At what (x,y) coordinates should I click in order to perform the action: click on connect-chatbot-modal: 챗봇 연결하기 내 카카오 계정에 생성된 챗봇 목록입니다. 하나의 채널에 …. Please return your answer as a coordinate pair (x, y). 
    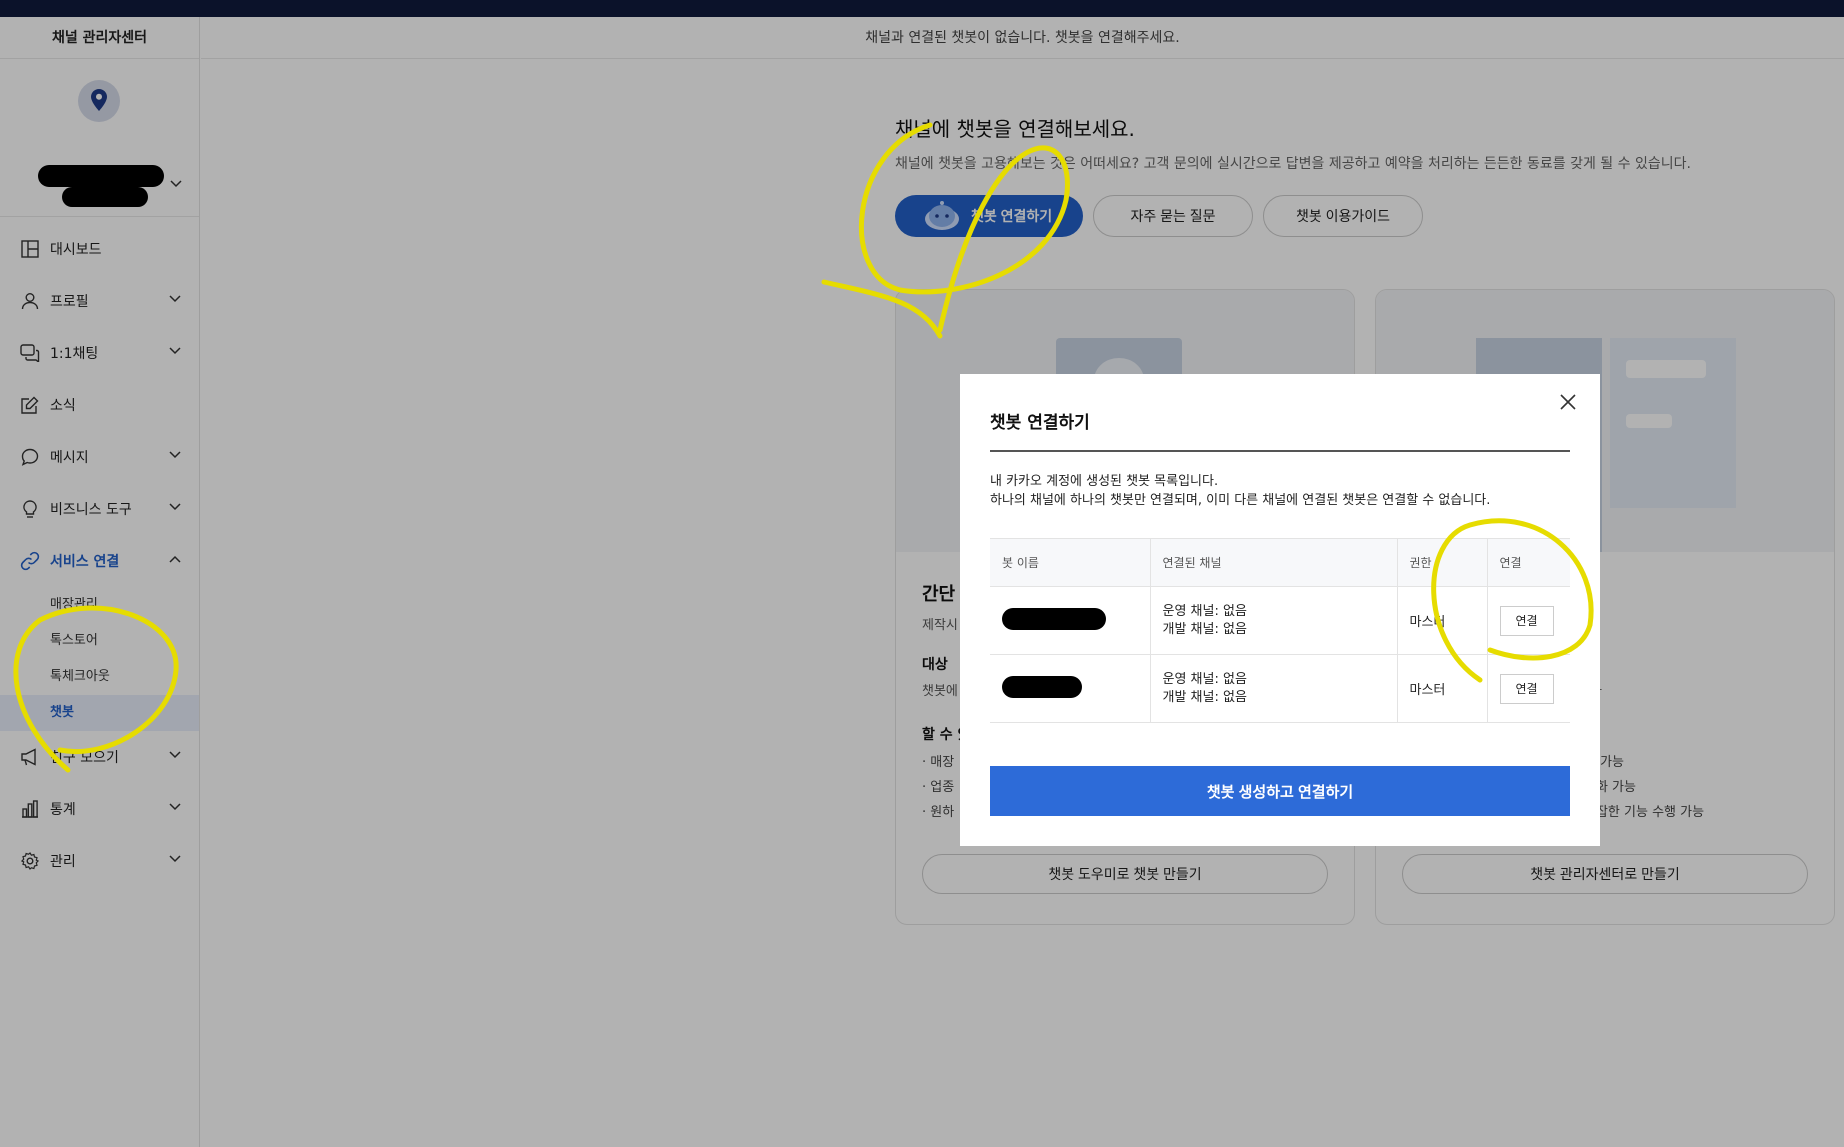
    Looking at the image, I should click on (1280, 610).